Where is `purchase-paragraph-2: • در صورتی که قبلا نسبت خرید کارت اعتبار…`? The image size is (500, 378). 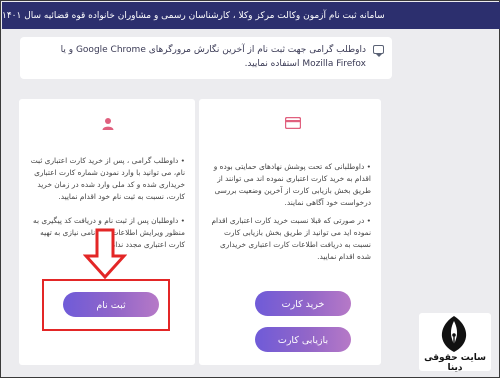
purchase-paragraph-2: • در صورتی که قبلا نسبت خرید کارت اعتبار… is located at coordinates (291, 238).